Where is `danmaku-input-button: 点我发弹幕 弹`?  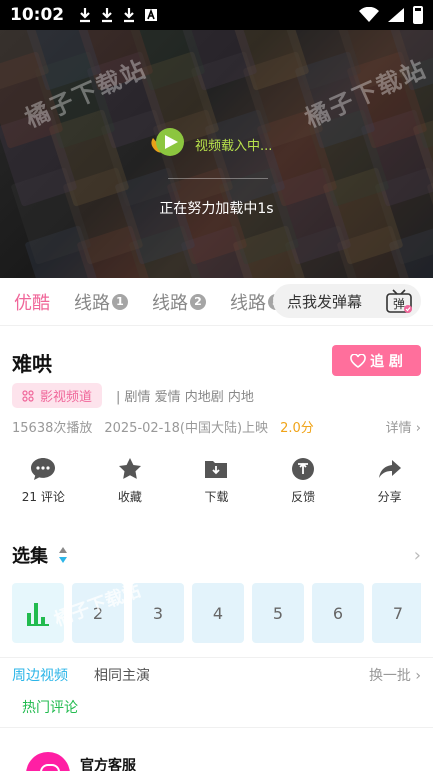
danmaku-input-button: 点我发弹幕 弹 is located at coordinates (347, 301).